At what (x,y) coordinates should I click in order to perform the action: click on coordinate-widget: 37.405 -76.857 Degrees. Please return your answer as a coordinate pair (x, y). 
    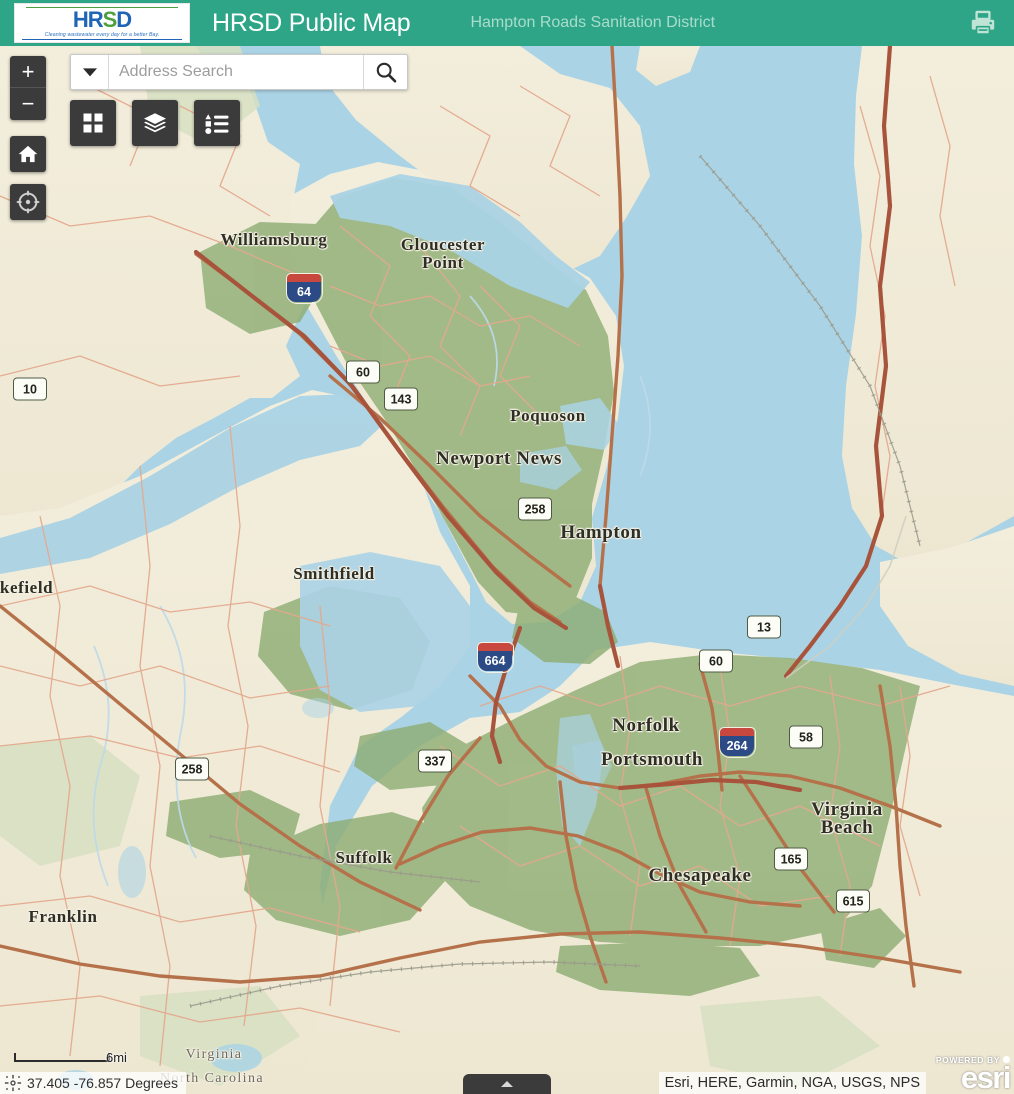
    Looking at the image, I should click on (93, 1083).